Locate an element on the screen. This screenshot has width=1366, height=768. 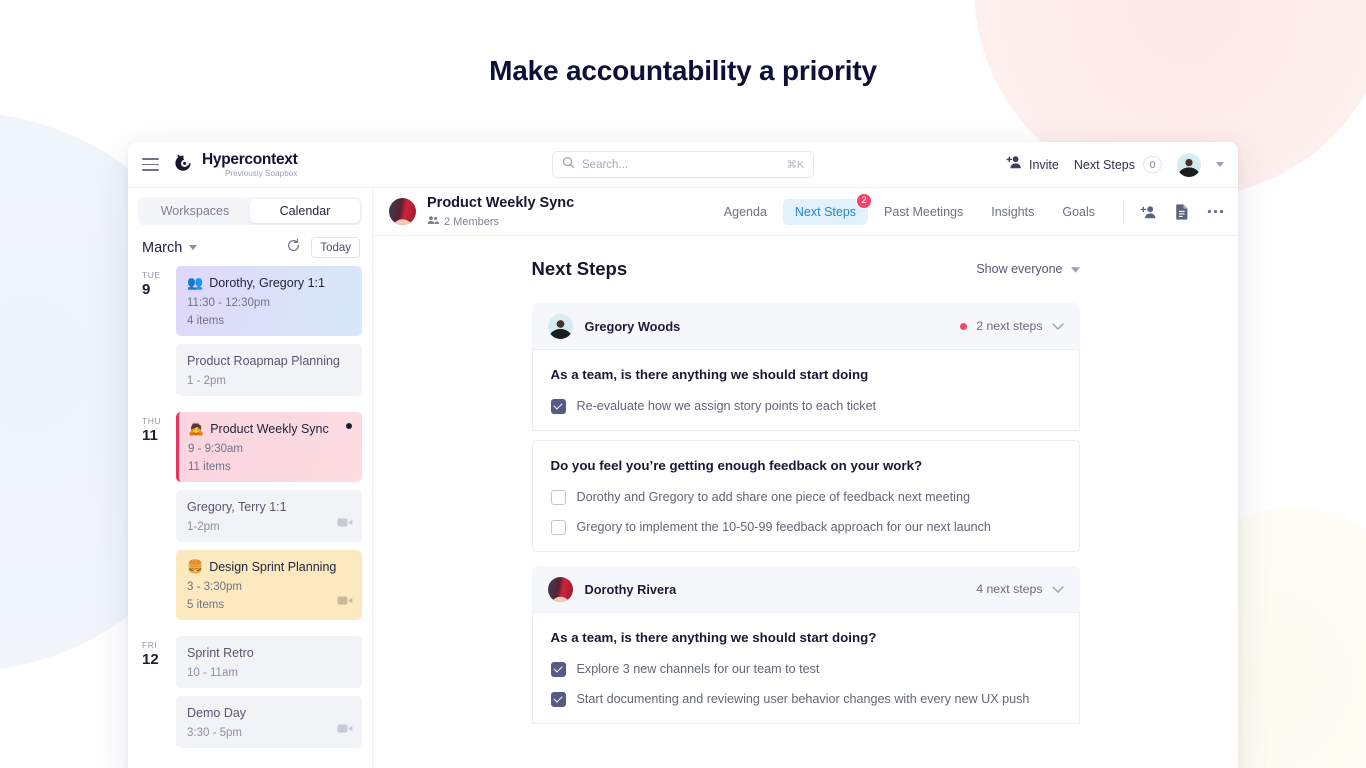
search-icon is located at coordinates (568, 165).